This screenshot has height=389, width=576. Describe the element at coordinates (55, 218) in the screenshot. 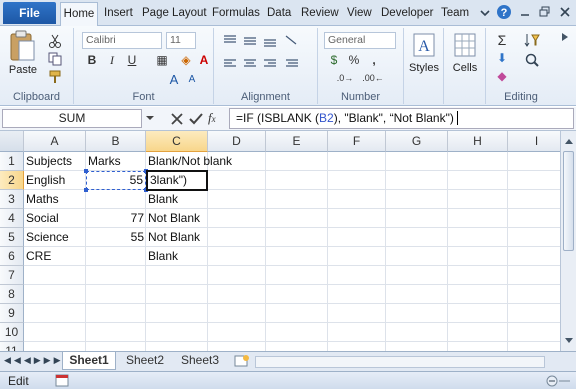

I see `cell-a4: Social` at that location.